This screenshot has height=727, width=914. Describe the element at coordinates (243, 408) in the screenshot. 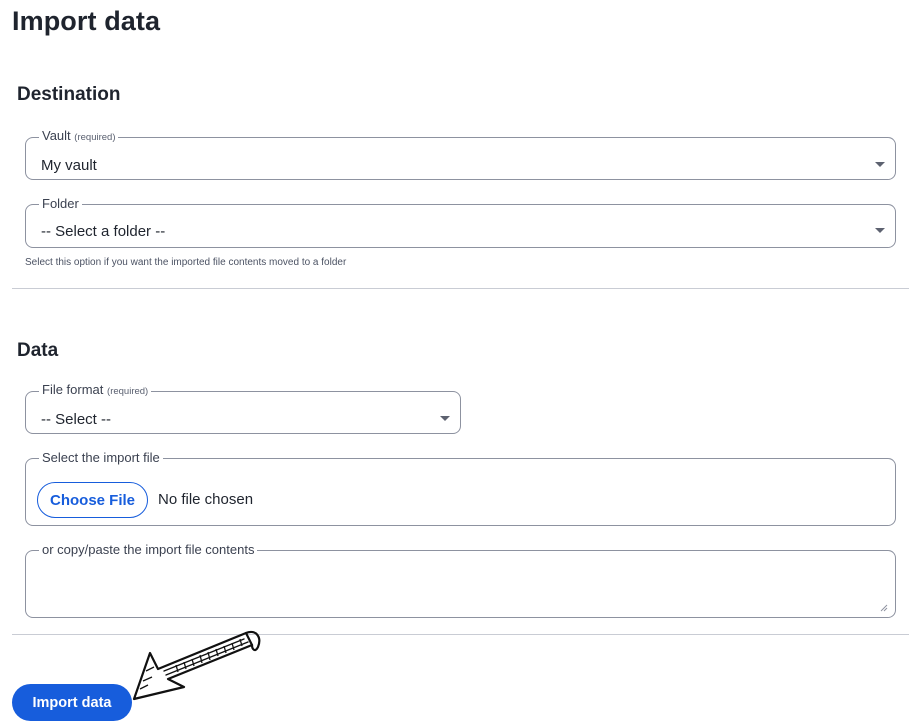

I see `file-format-select: File format (required) -- Select --` at that location.